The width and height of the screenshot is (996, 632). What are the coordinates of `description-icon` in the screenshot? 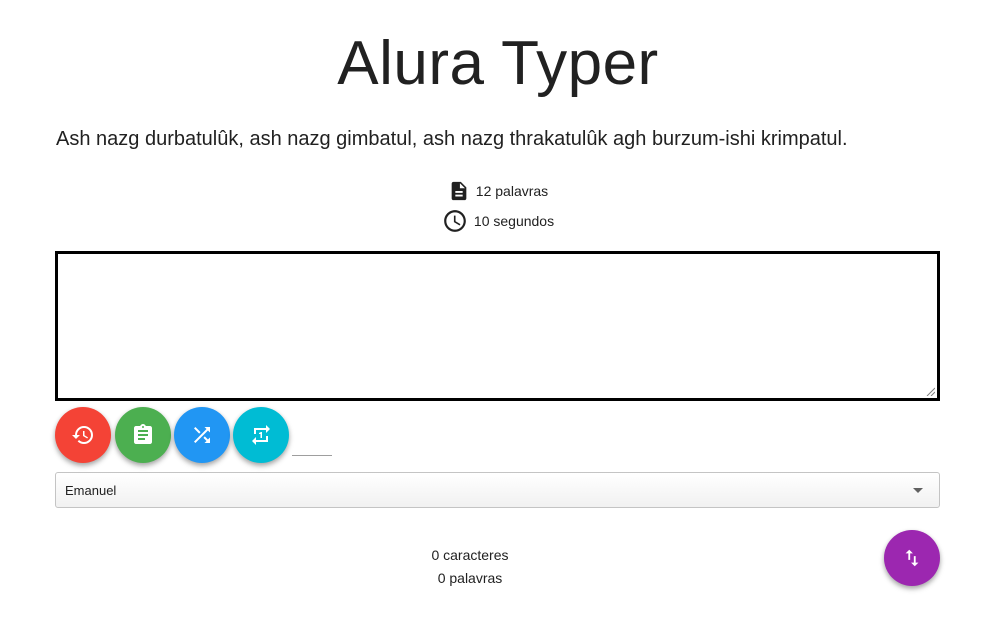 It's located at (459, 191).